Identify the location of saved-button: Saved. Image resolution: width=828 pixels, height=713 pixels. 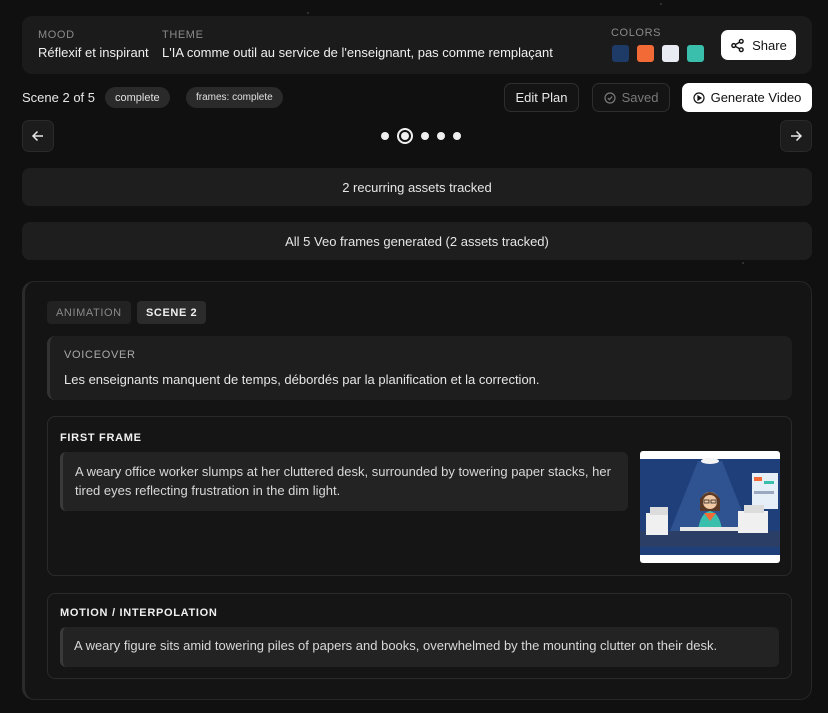
(631, 97).